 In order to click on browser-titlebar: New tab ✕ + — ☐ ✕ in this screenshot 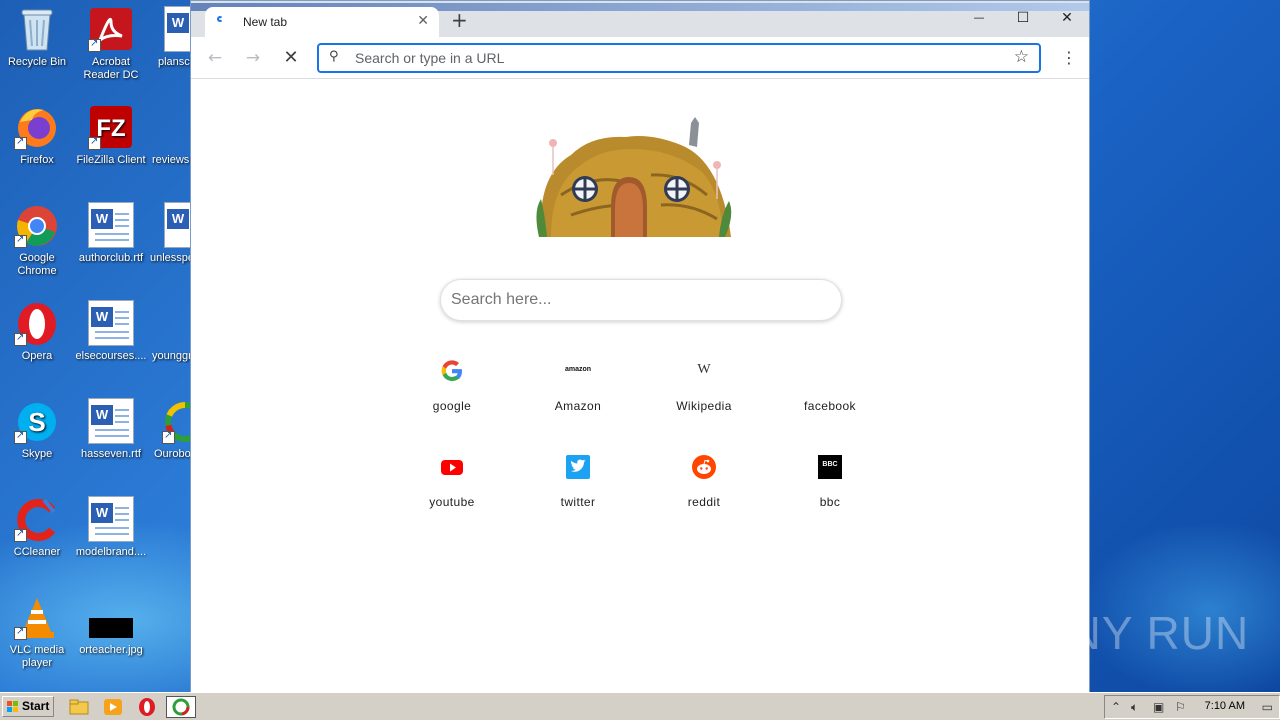, I will do `click(640, 19)`.